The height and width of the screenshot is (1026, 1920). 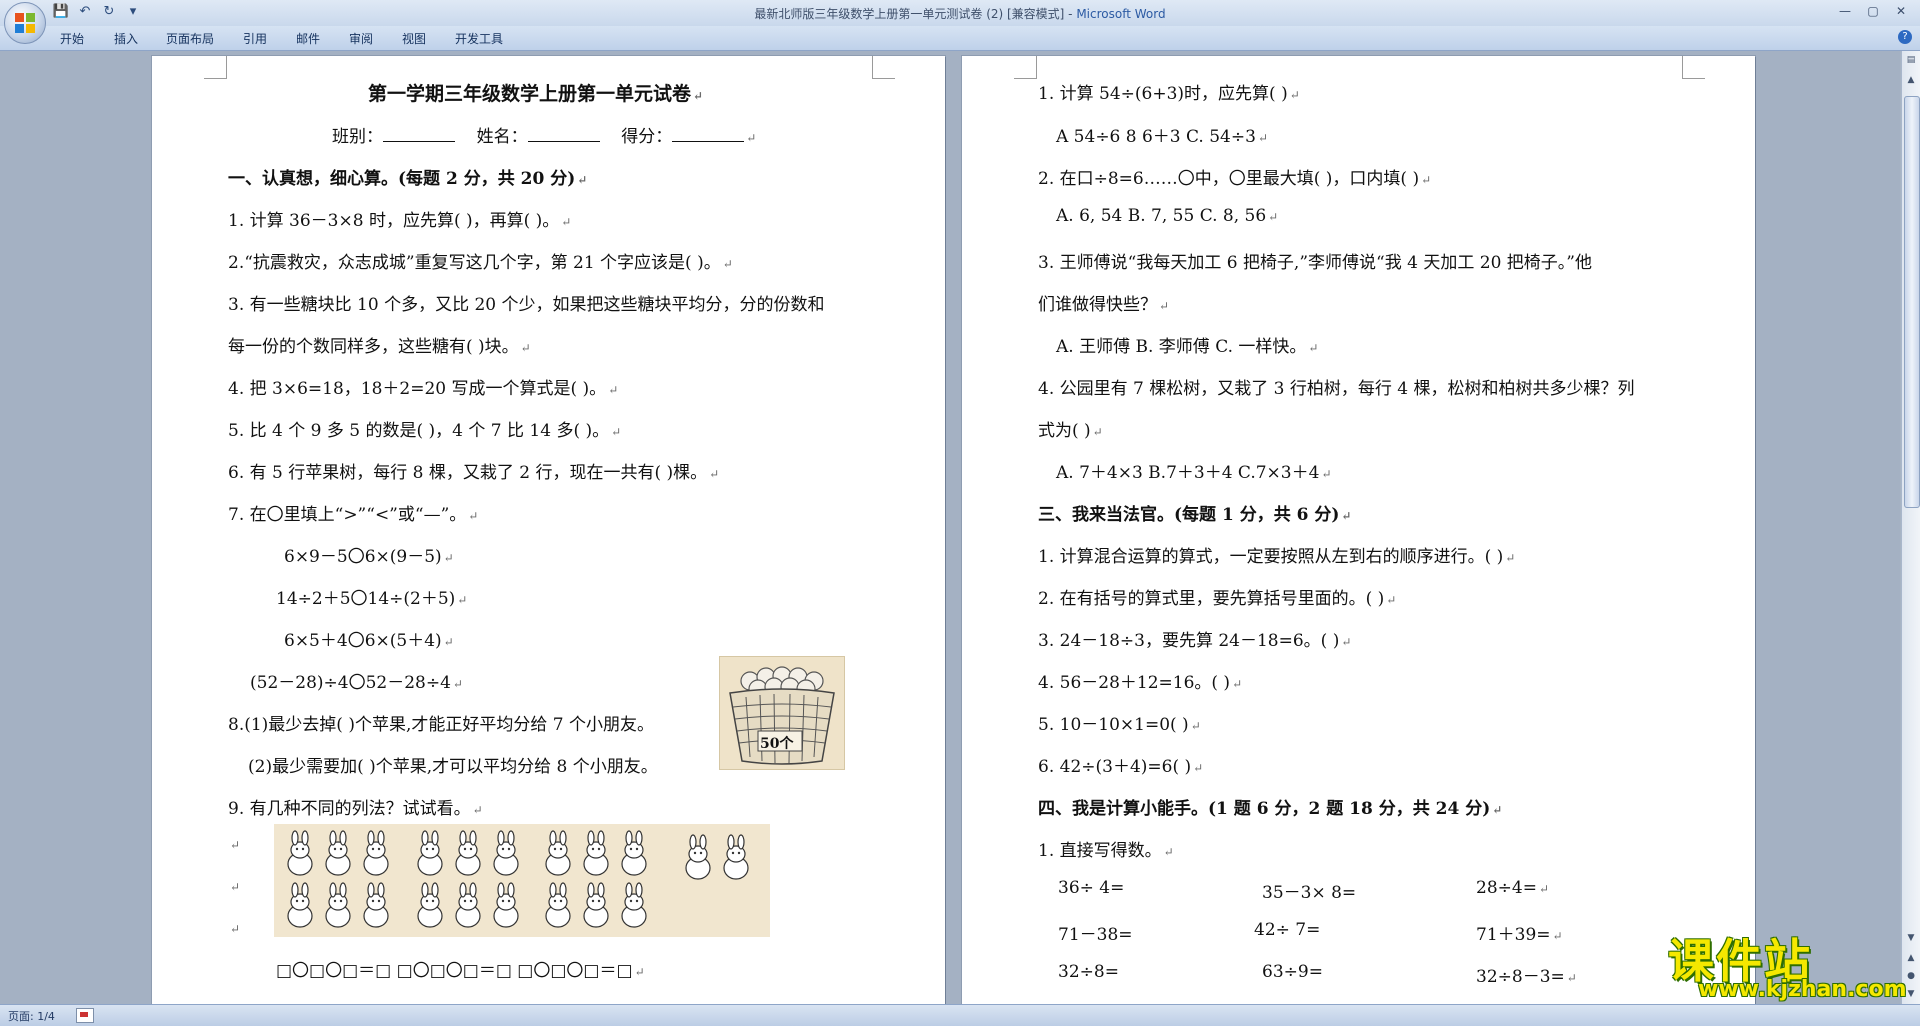 I want to click on name-field, so click(x=563, y=134).